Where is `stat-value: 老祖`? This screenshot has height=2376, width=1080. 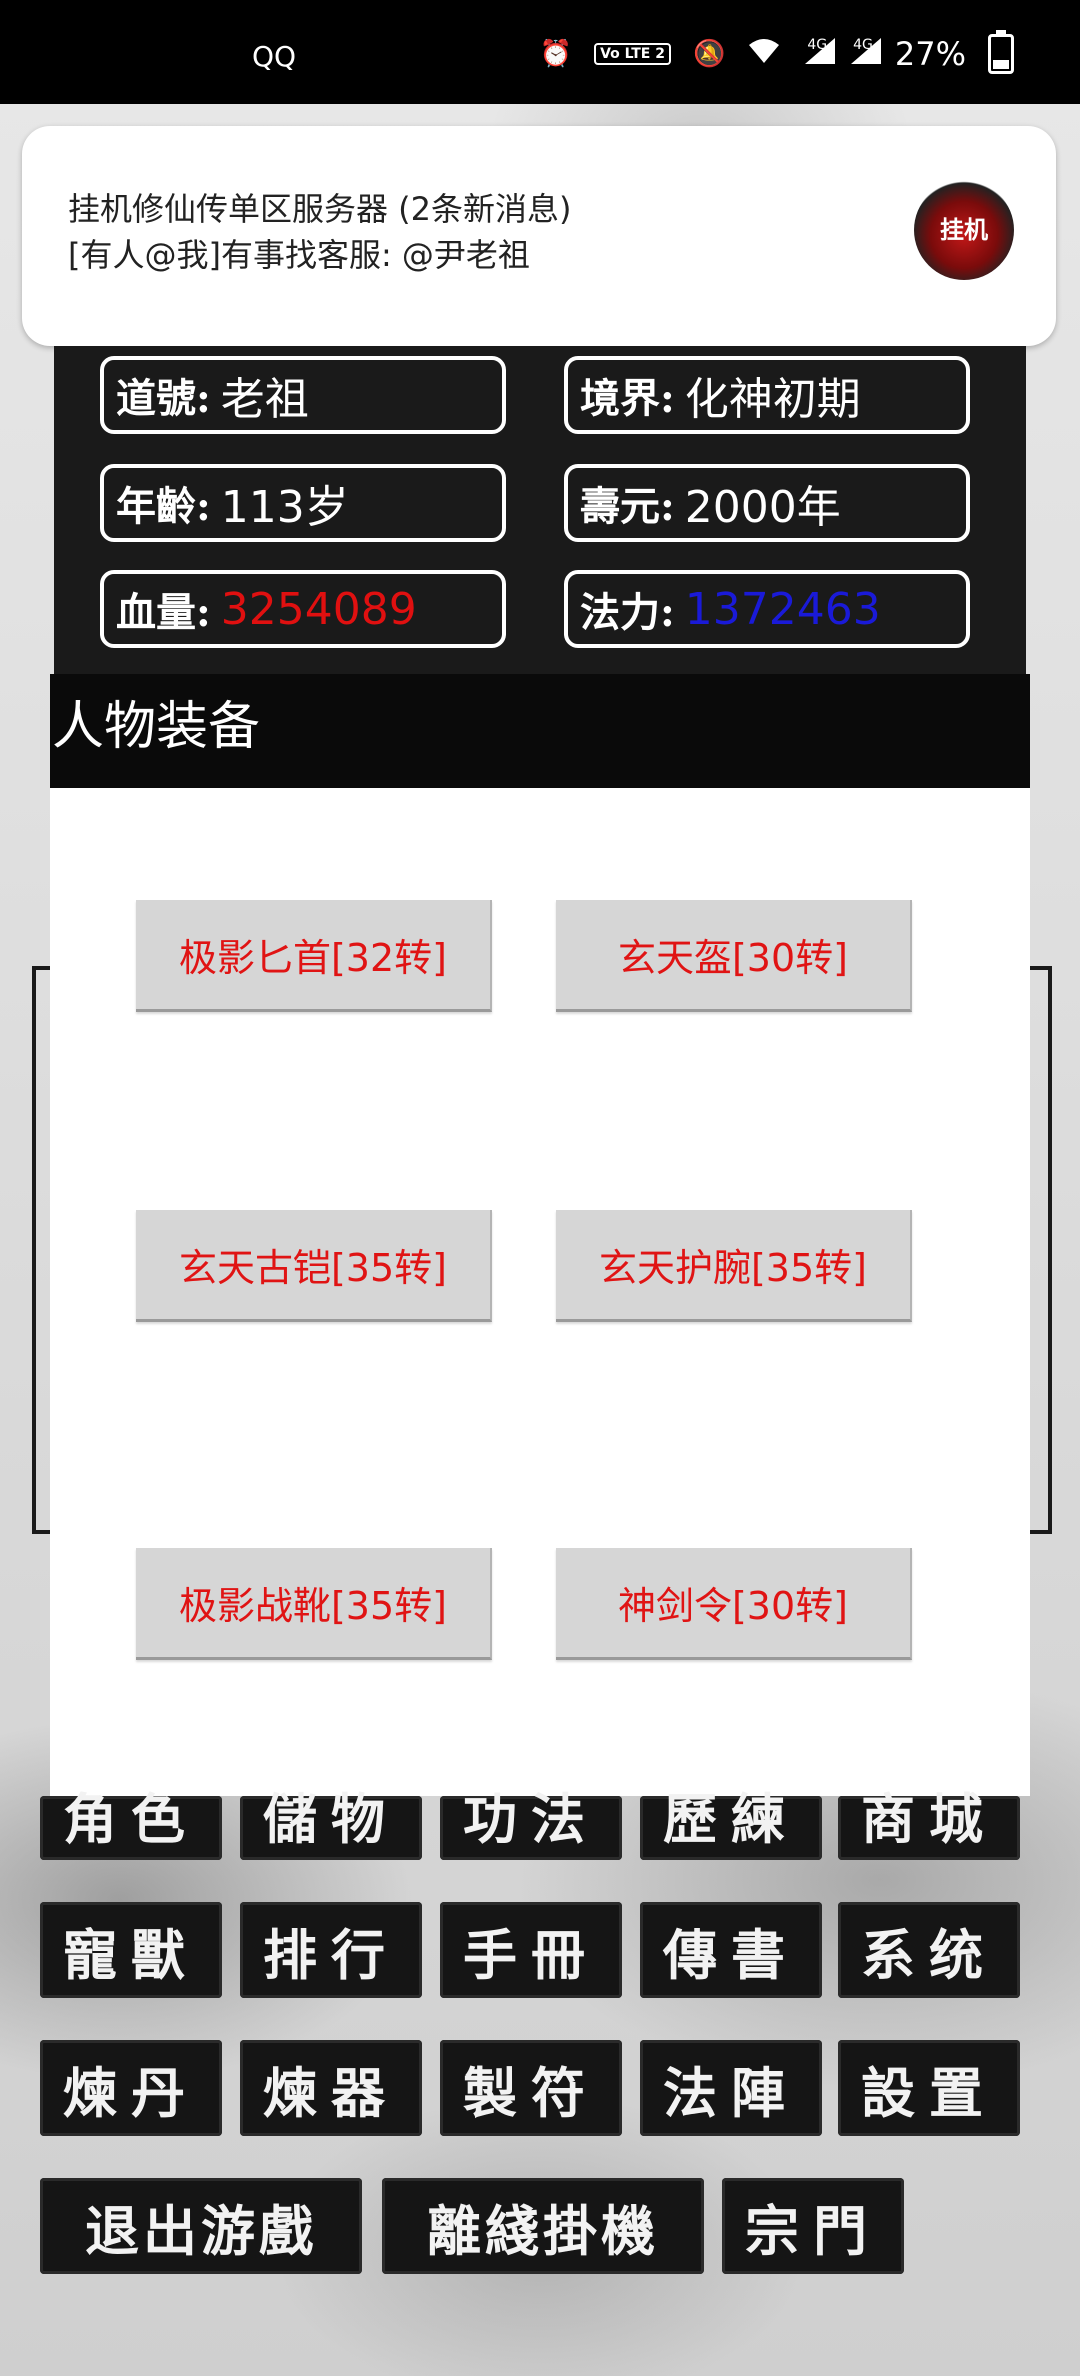 stat-value: 老祖 is located at coordinates (264, 399).